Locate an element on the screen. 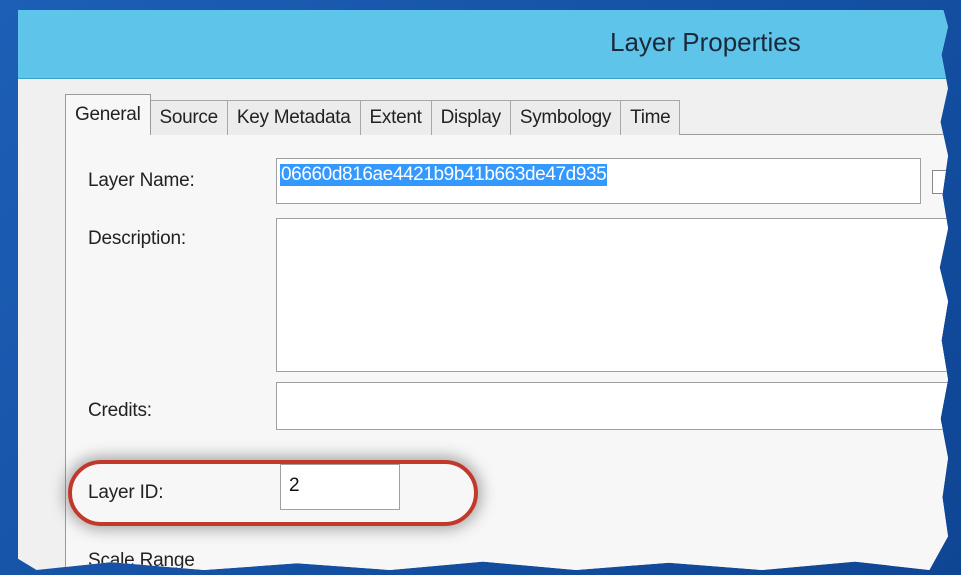  layer-name-selected-text: 06660d816ae4421b9b41b663de47d935 is located at coordinates (444, 175).